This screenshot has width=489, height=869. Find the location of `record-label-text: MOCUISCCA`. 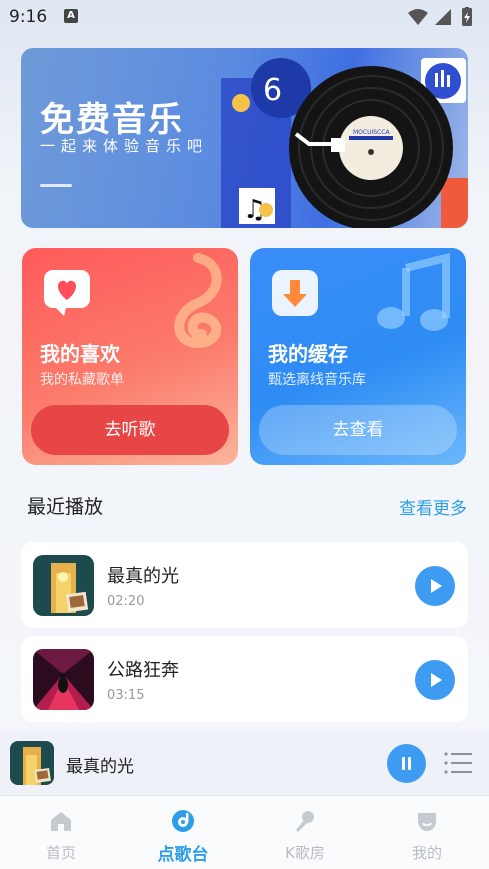

record-label-text: MOCUISCCA is located at coordinates (371, 132).